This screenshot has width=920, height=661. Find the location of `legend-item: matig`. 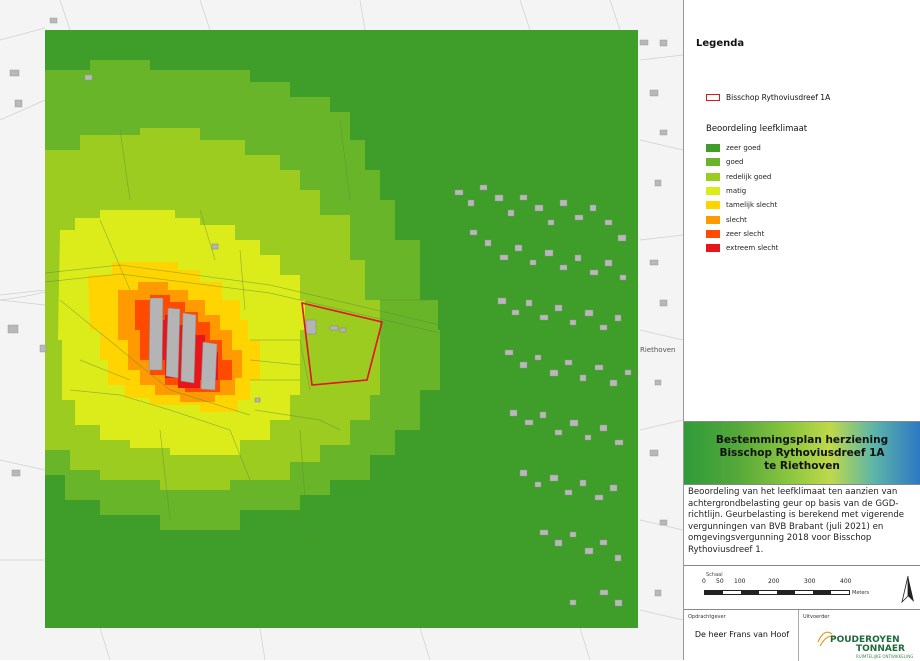

legend-item: matig is located at coordinates (742, 191).